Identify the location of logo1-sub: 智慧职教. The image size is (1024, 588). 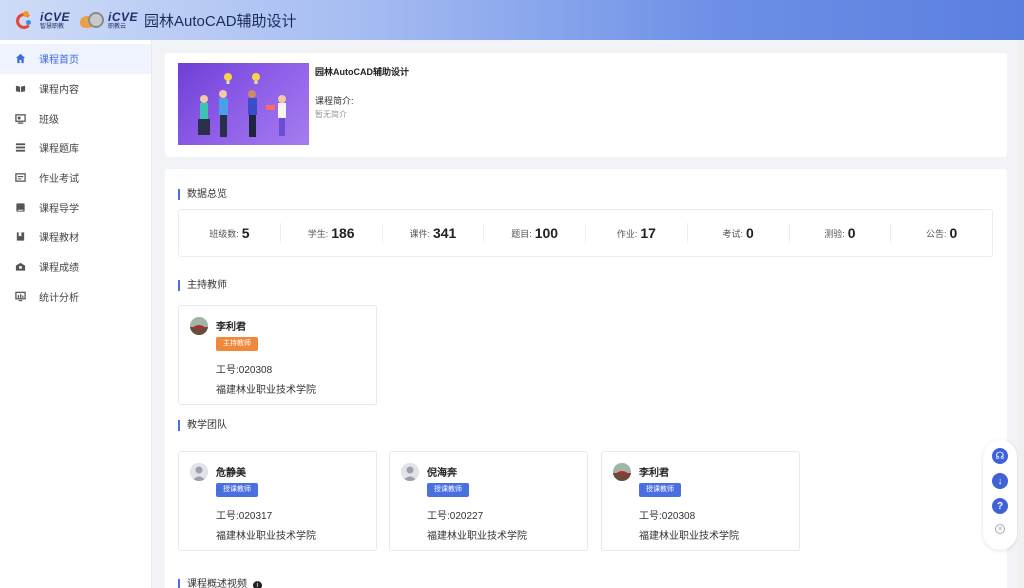
(52, 26).